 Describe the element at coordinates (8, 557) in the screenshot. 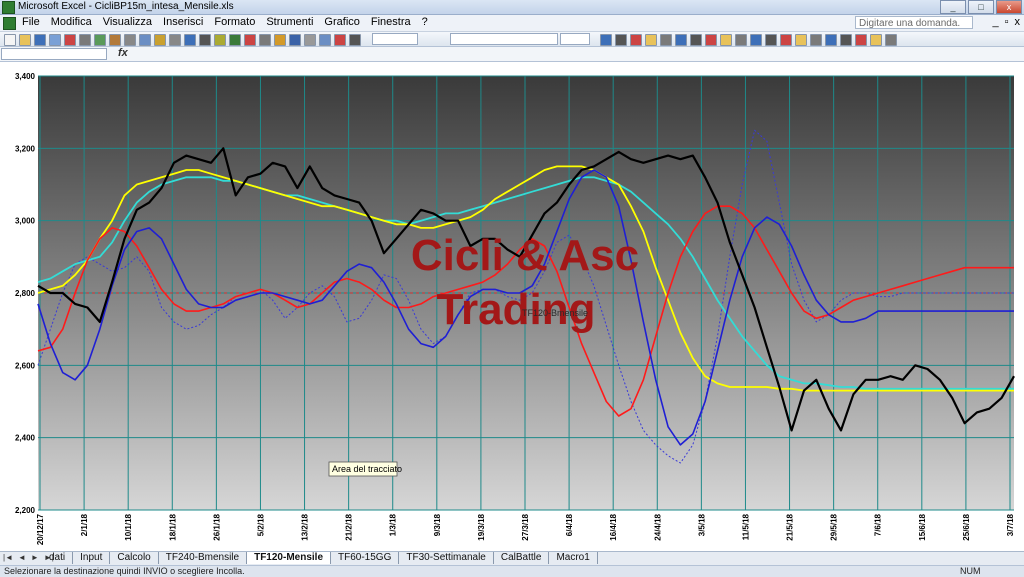

I see `tab-nav-button-0: |◄` at that location.